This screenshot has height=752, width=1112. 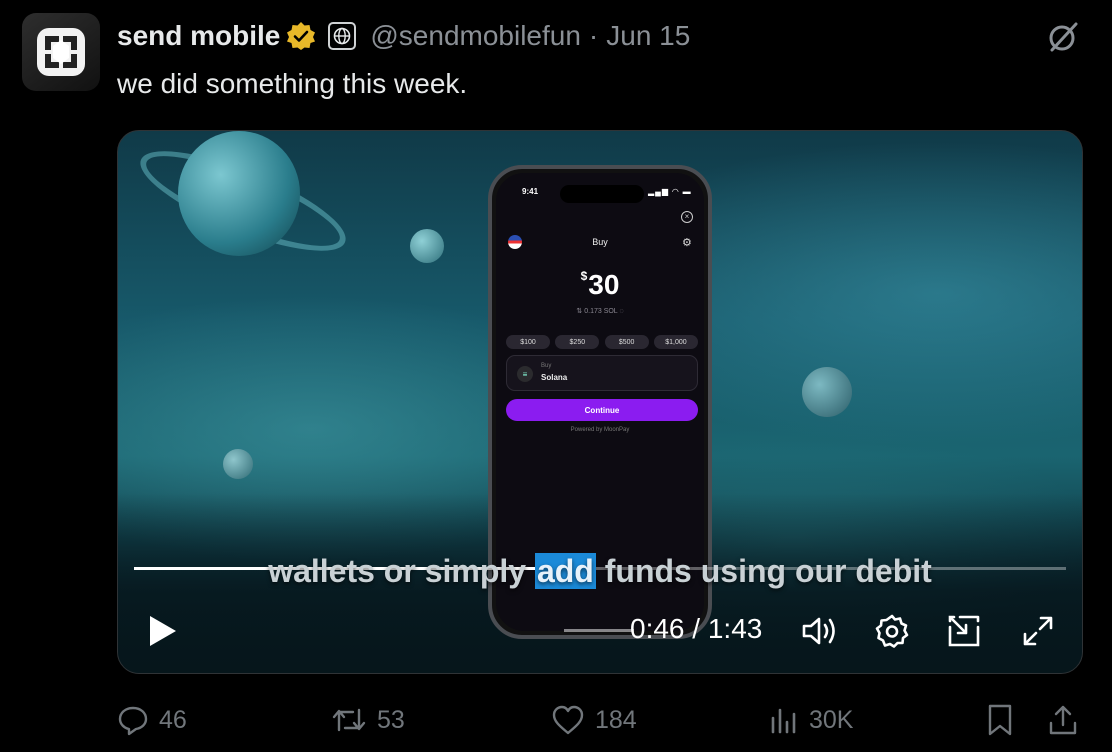 What do you see at coordinates (565, 571) in the screenshot?
I see `caption-highlight: add` at bounding box center [565, 571].